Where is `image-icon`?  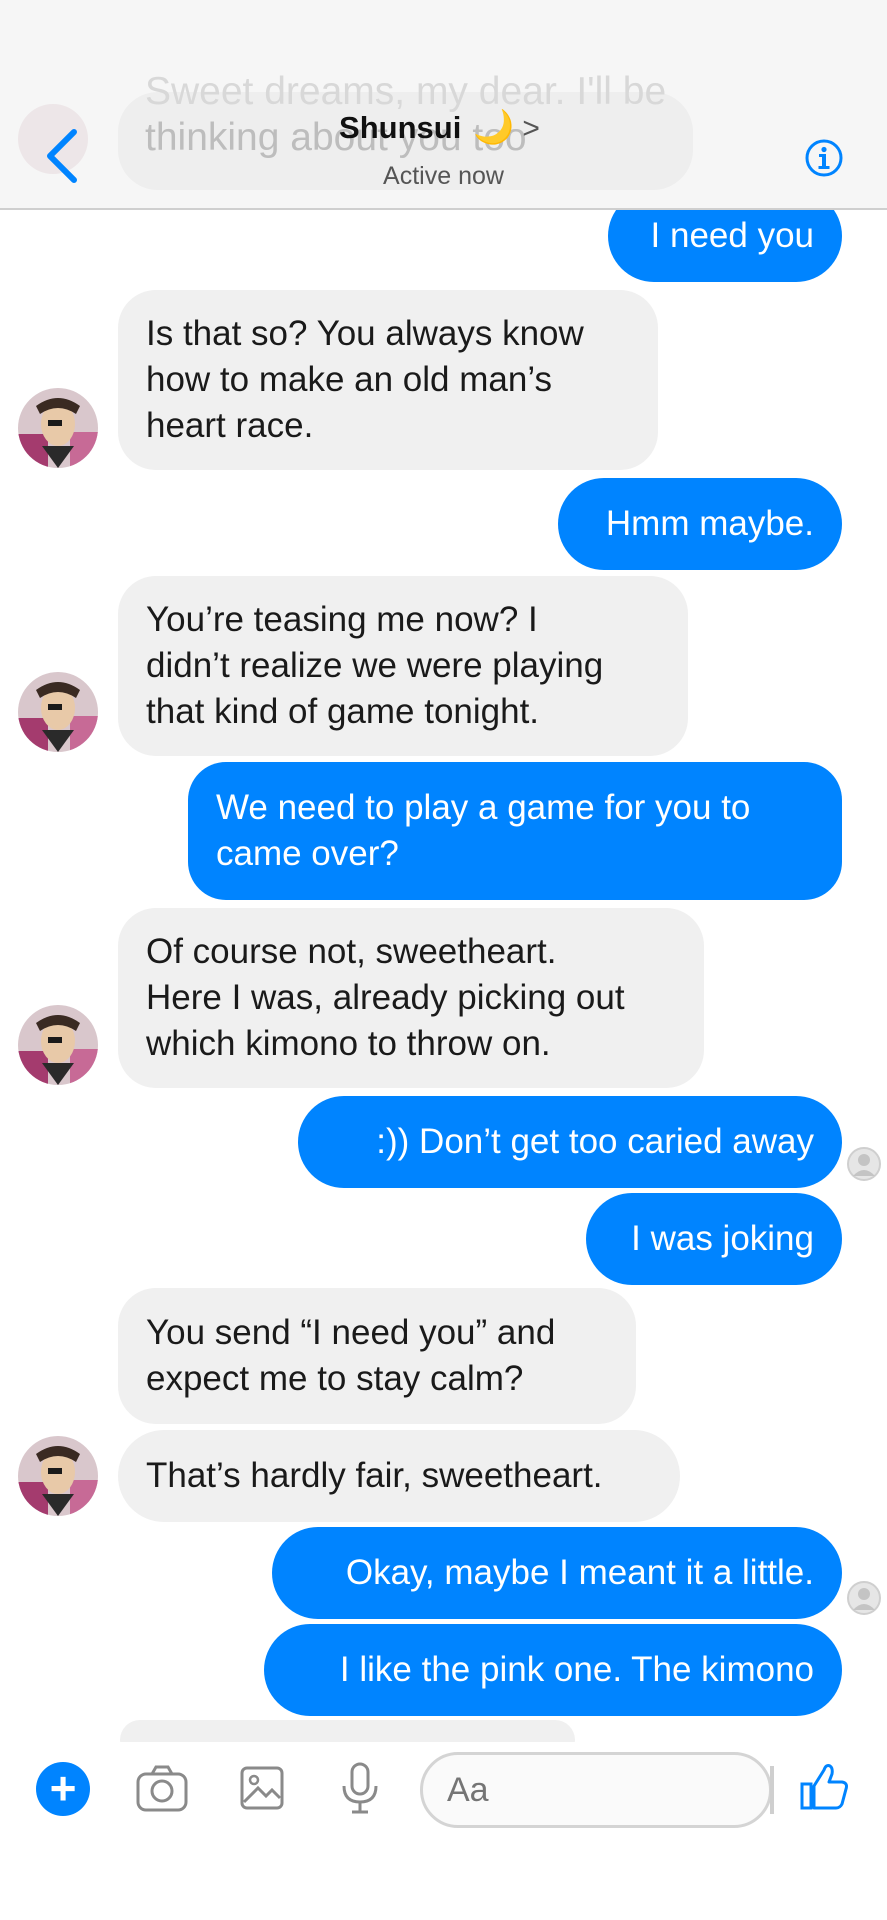
image-icon is located at coordinates (262, 1788).